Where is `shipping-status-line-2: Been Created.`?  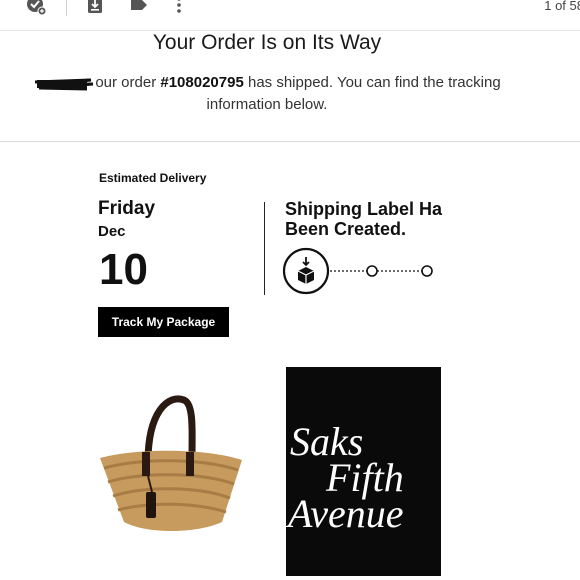 shipping-status-line-2: Been Created. is located at coordinates (346, 229).